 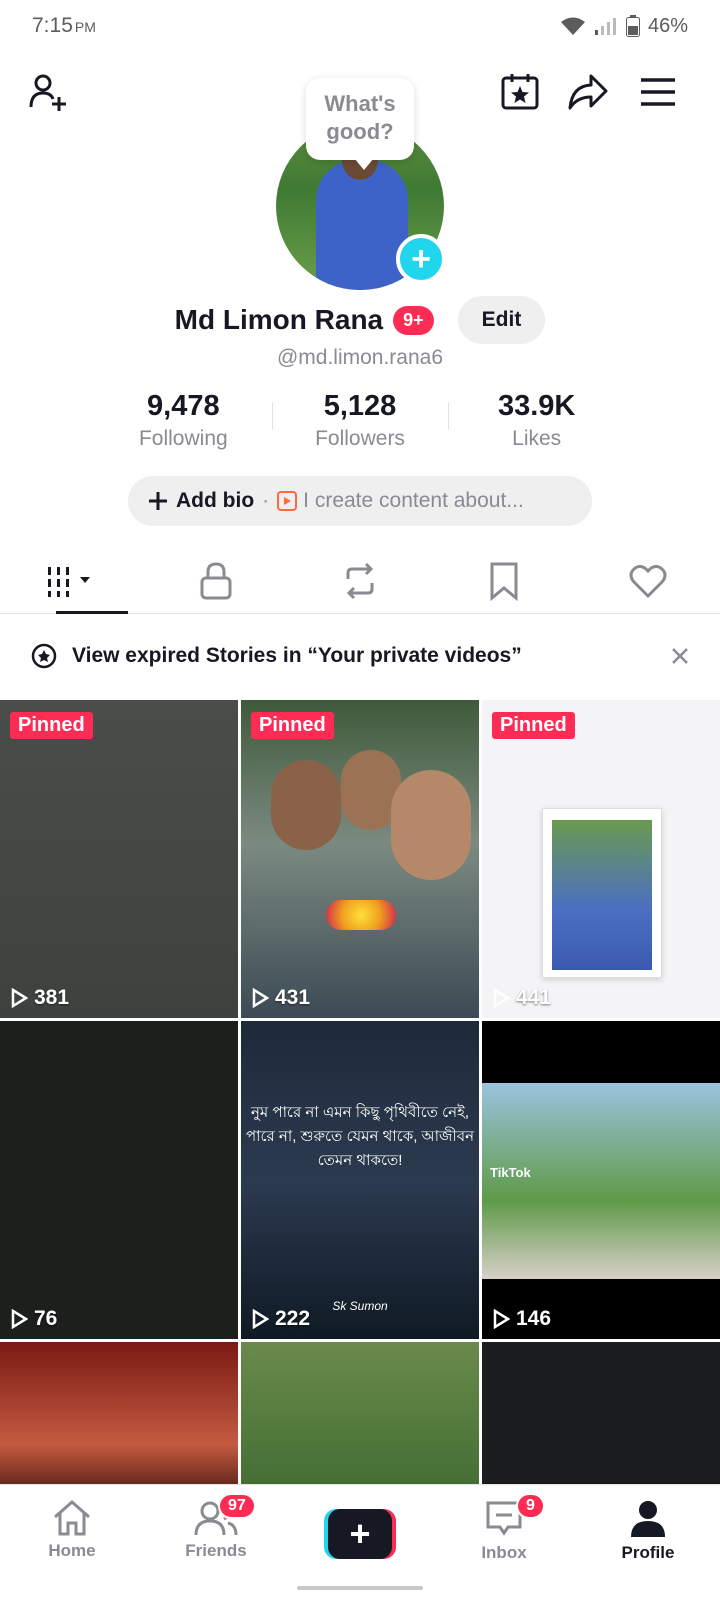 What do you see at coordinates (605, 26) in the screenshot?
I see `signal-icon` at bounding box center [605, 26].